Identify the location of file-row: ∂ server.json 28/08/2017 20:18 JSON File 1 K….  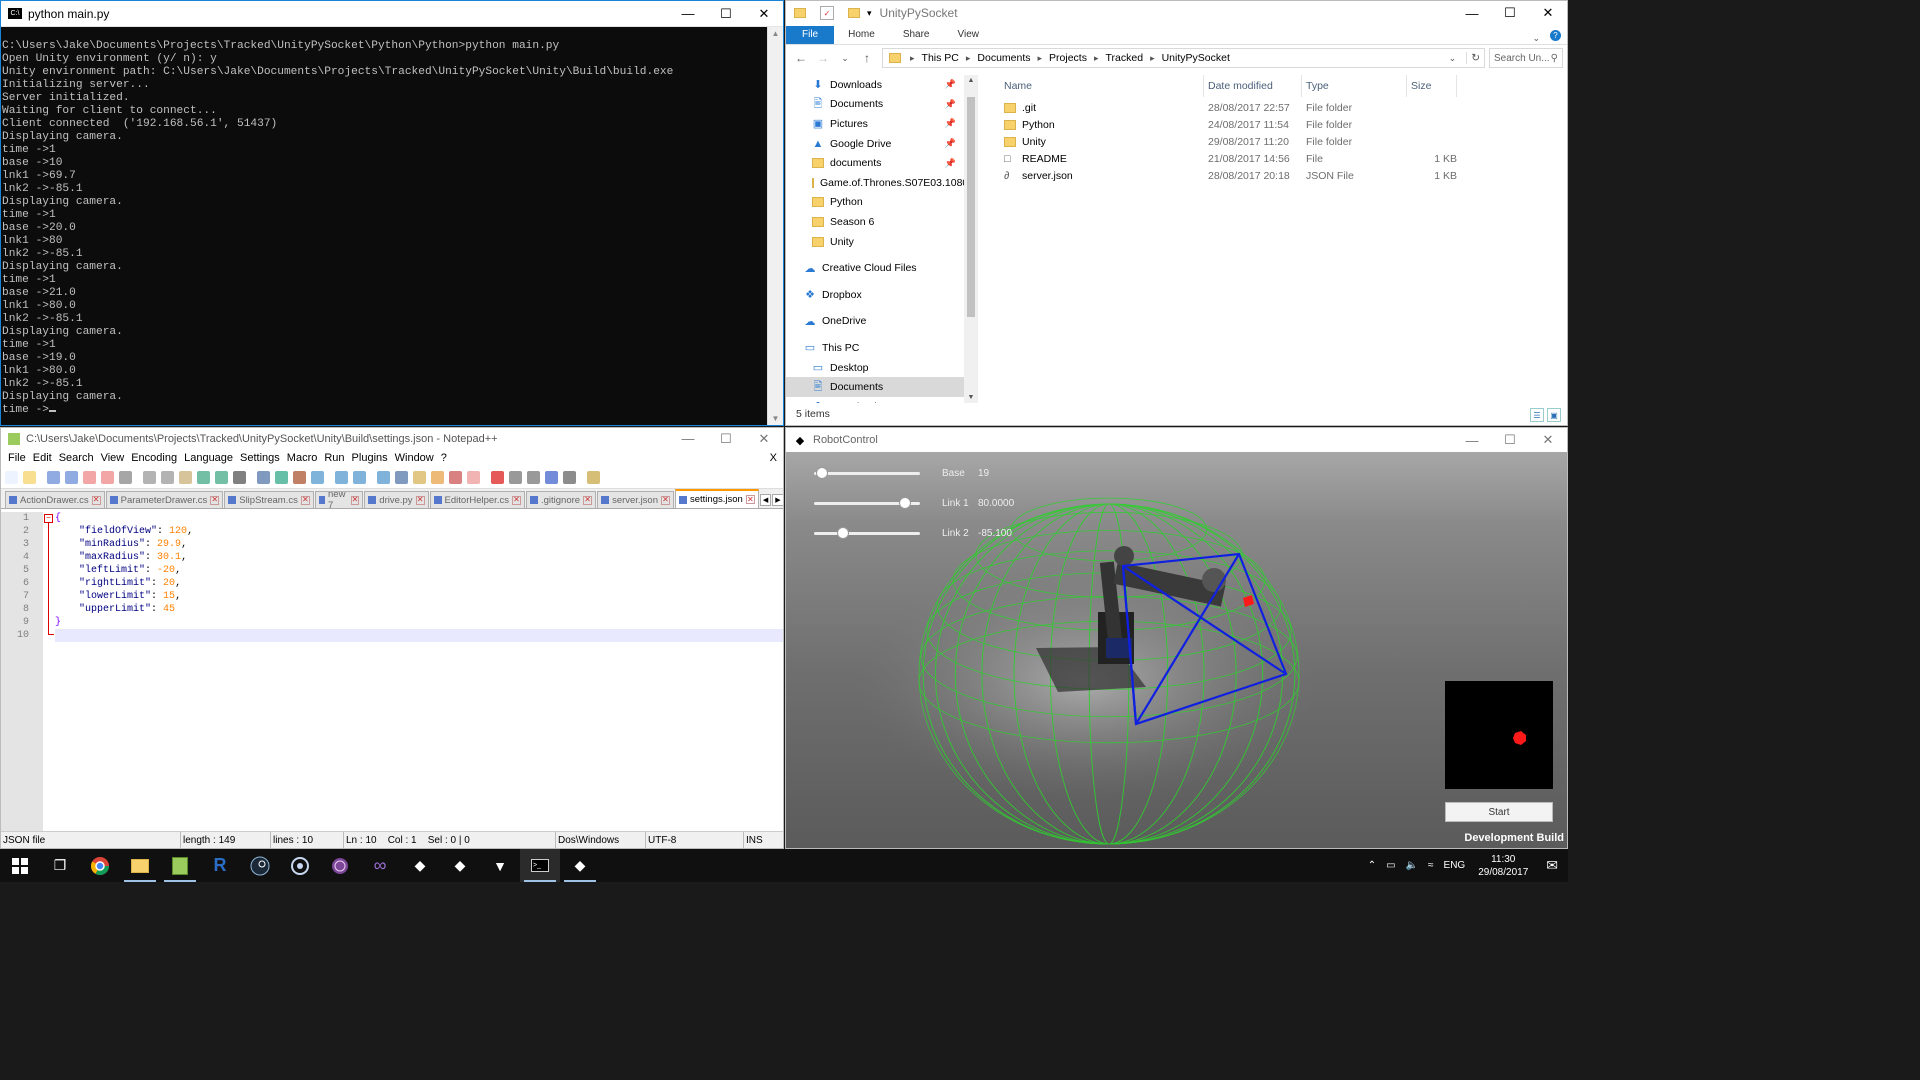
(1282, 176).